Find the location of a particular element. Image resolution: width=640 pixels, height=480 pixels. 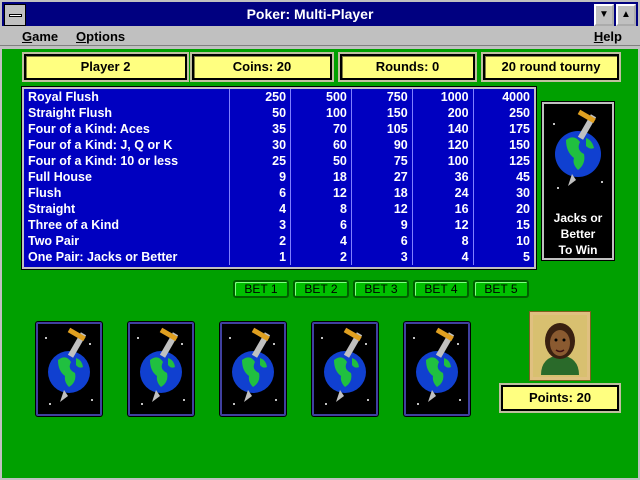

payout-bet-3: 150 is located at coordinates (381, 113).